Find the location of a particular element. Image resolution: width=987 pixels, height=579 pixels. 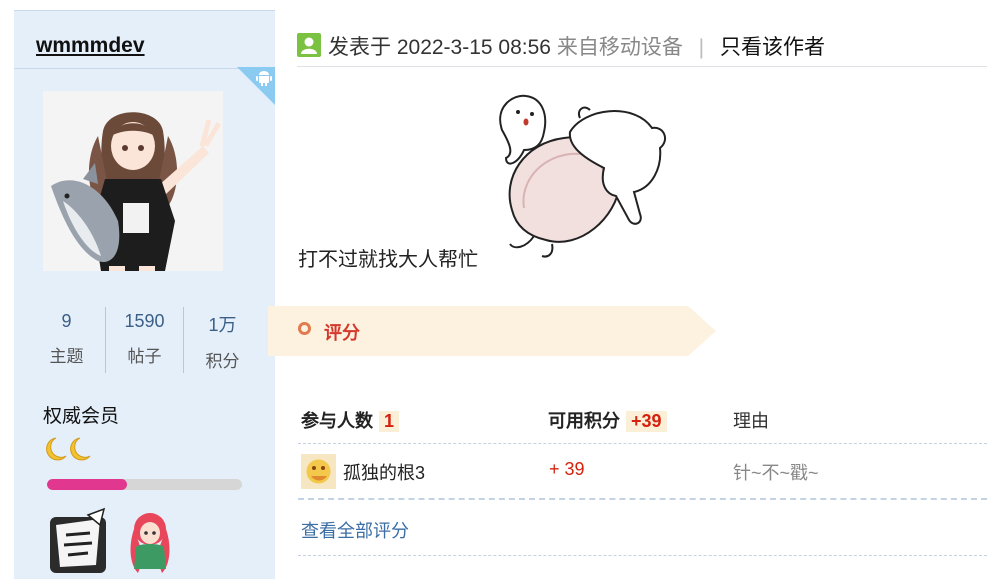

reason-header: 理由 is located at coordinates (751, 421).